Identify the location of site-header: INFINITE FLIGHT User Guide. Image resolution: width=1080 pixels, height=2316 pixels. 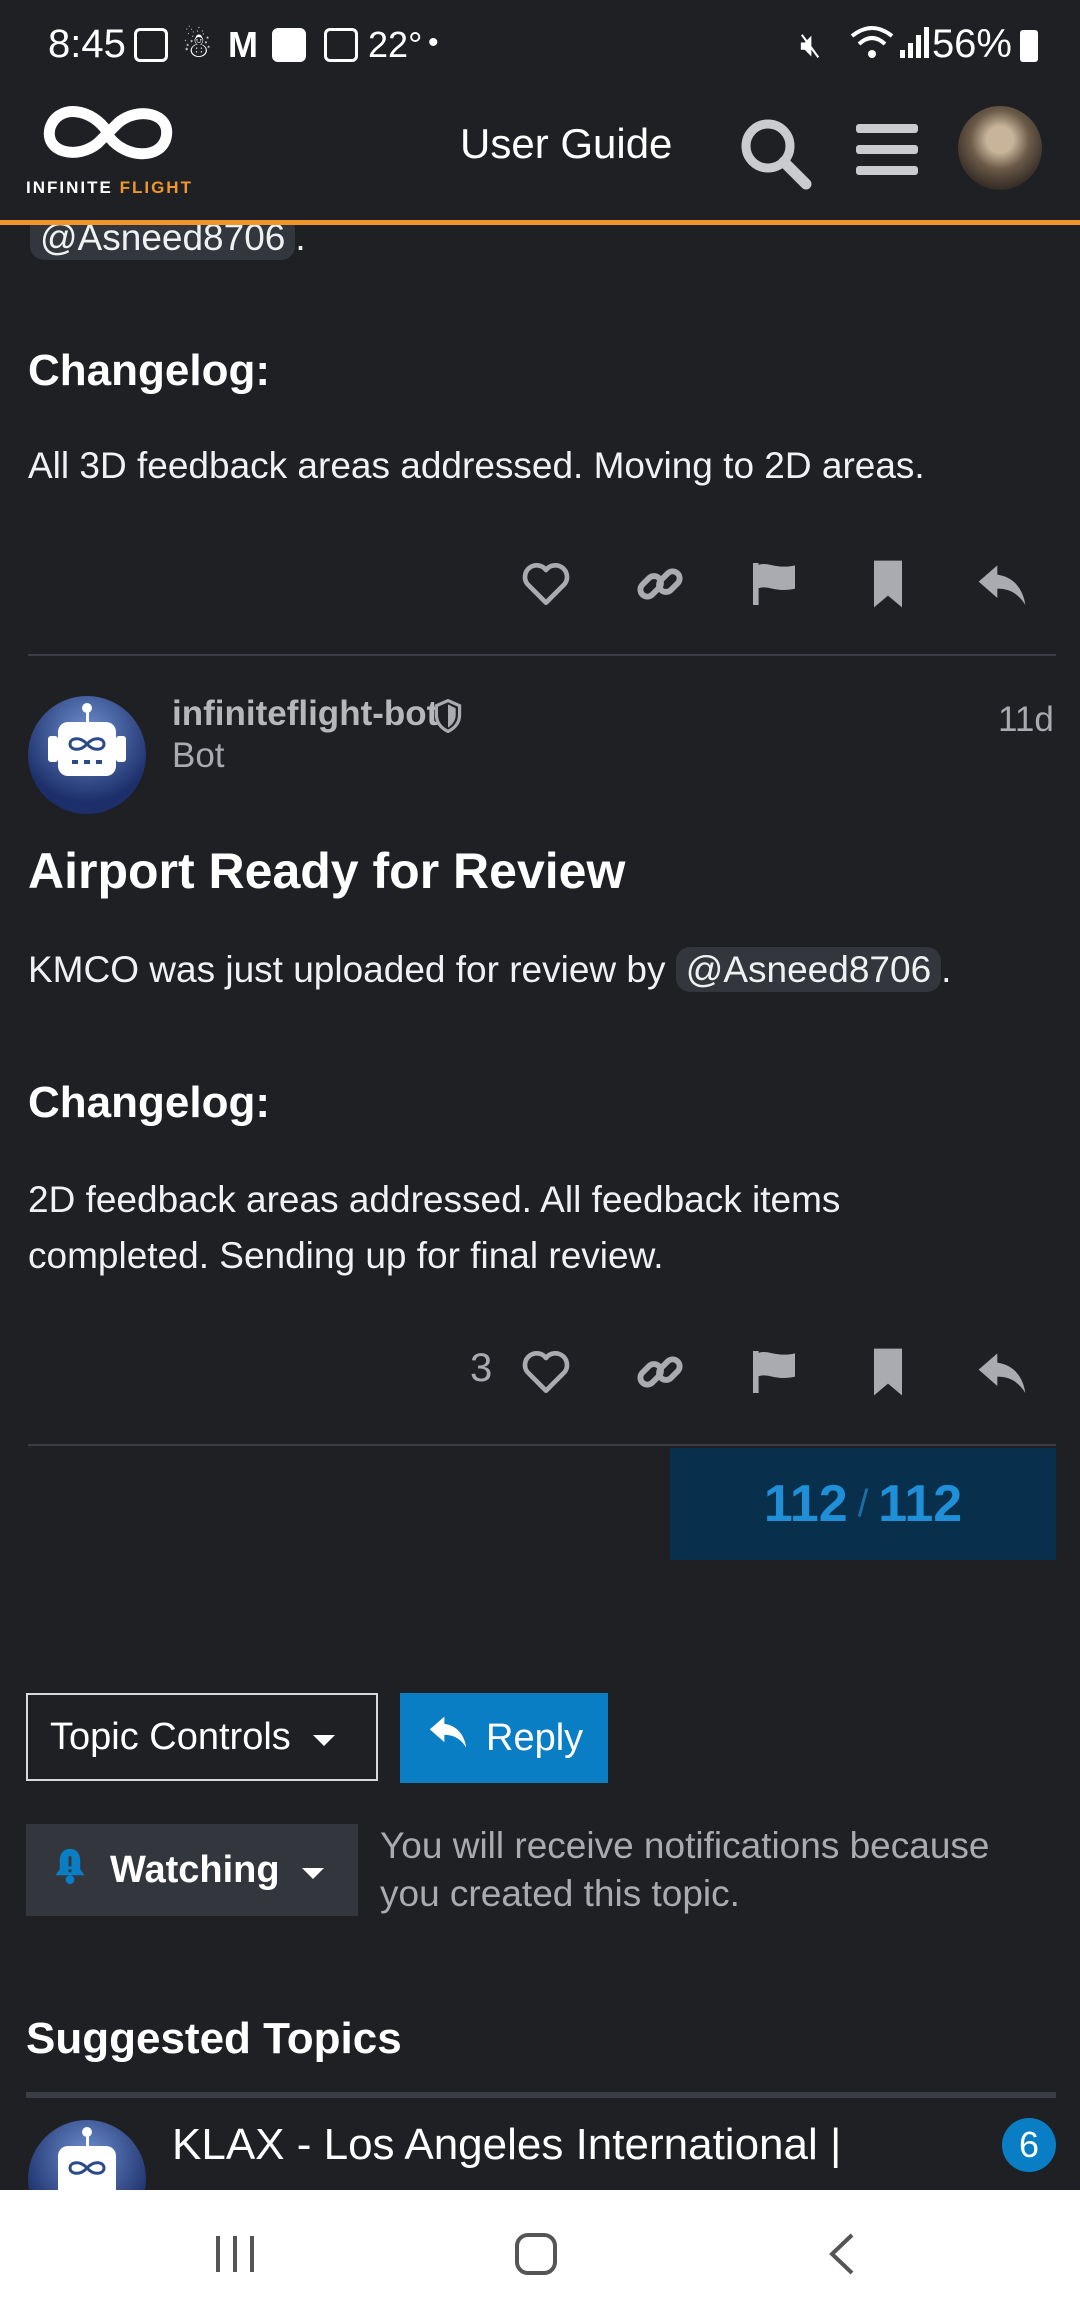
(540, 158).